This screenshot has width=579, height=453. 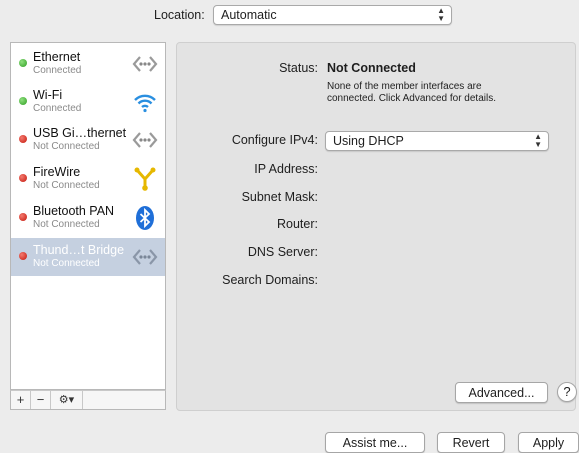 I want to click on service-name: Ethernet, so click(x=57, y=57).